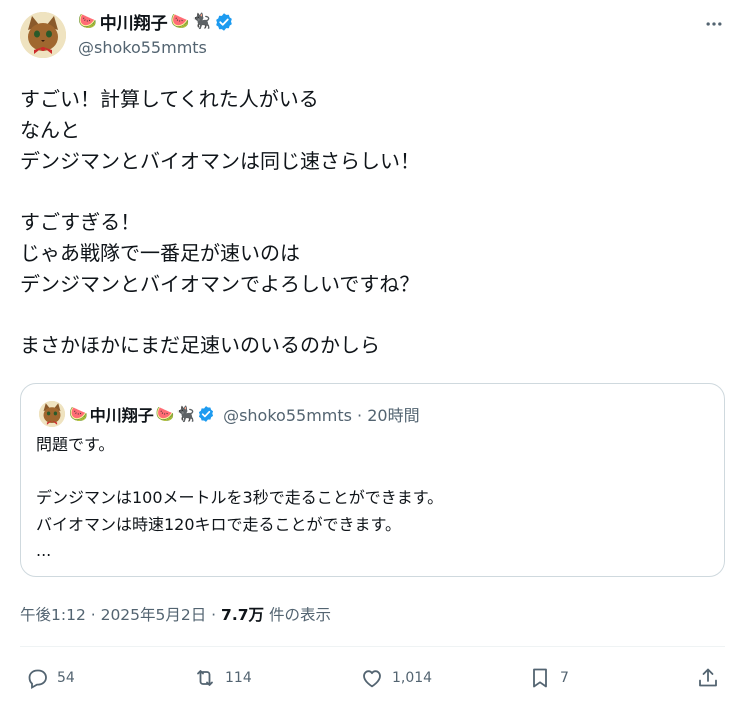 The image size is (745, 707). What do you see at coordinates (540, 678) in the screenshot?
I see `bookmark-icon` at bounding box center [540, 678].